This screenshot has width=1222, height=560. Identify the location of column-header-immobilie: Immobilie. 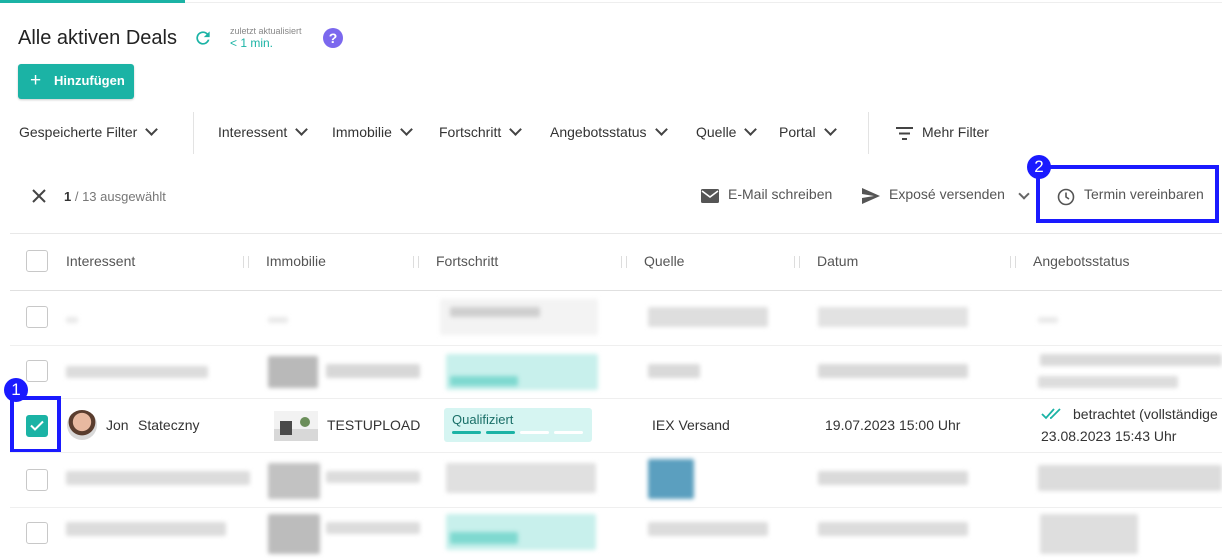
(296, 261).